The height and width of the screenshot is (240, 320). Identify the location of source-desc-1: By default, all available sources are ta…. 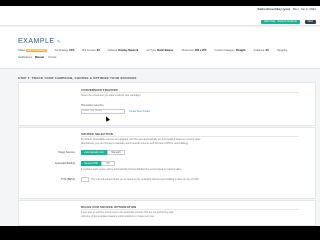
(141, 139).